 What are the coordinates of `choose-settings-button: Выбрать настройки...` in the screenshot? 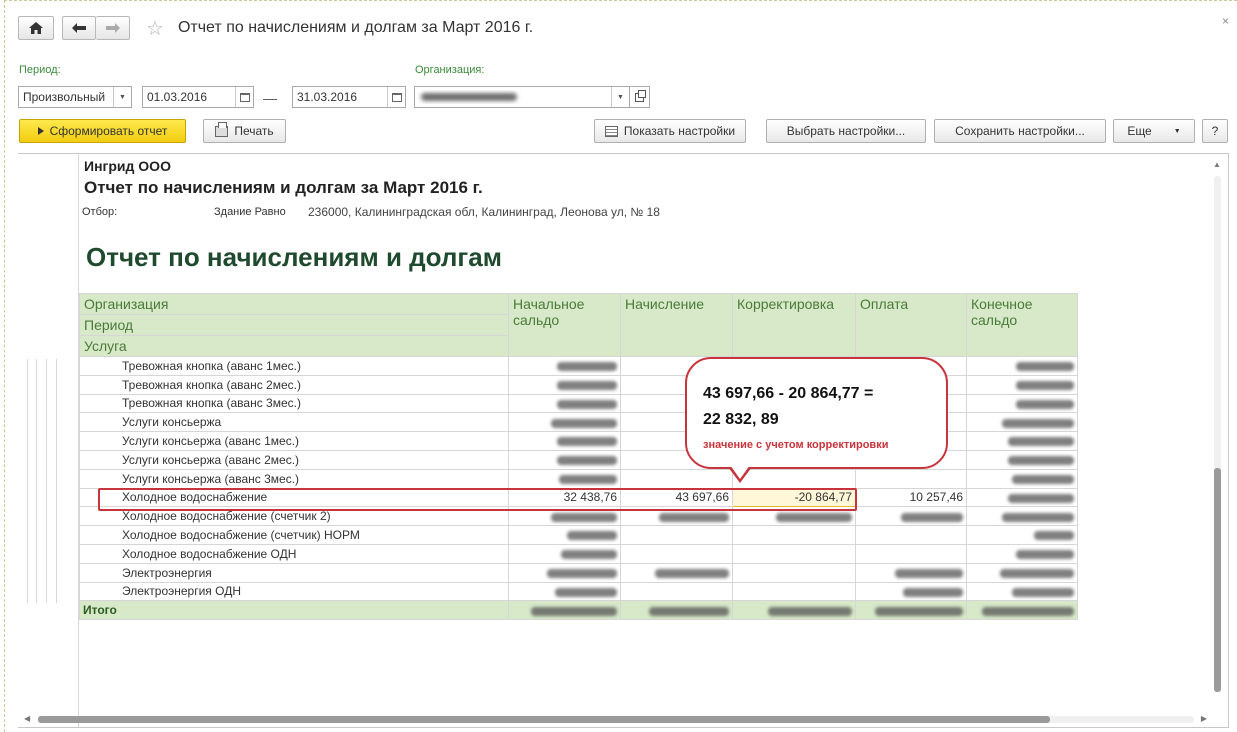 It's located at (846, 131).